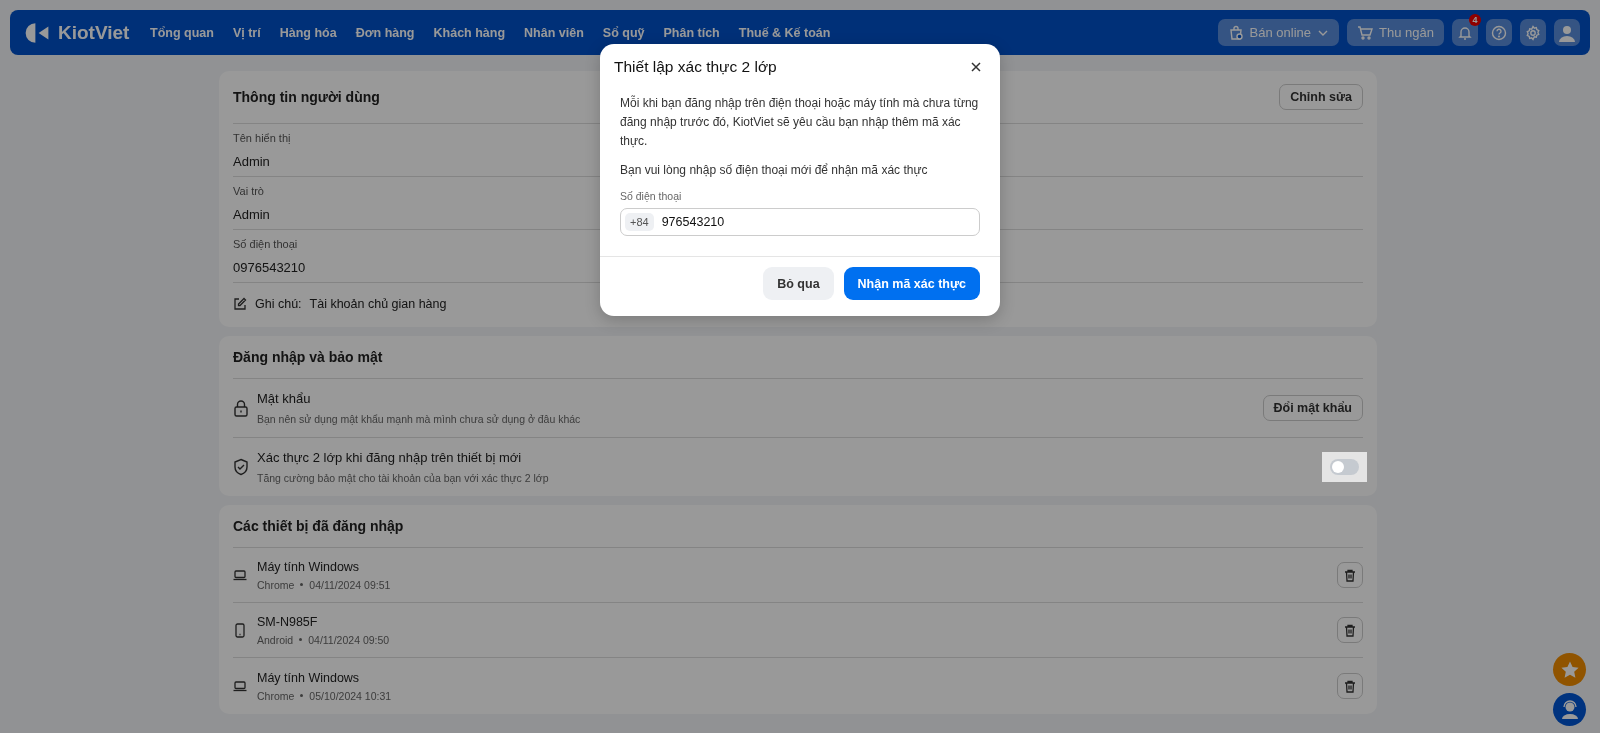 This screenshot has height=733, width=1600. Describe the element at coordinates (469, 32) in the screenshot. I see `nav-link: Khách hàng` at that location.